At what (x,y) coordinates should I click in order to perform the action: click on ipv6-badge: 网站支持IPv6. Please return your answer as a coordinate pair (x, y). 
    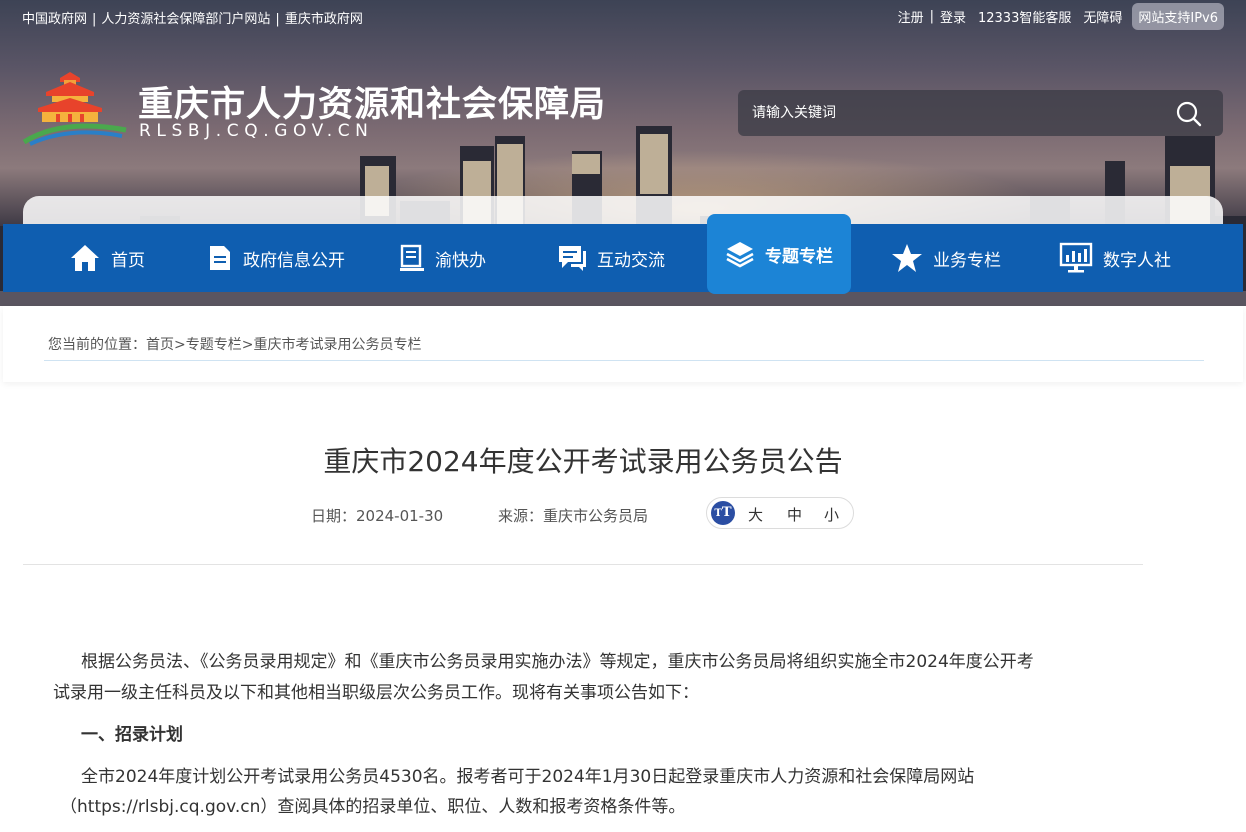
    Looking at the image, I should click on (1178, 16).